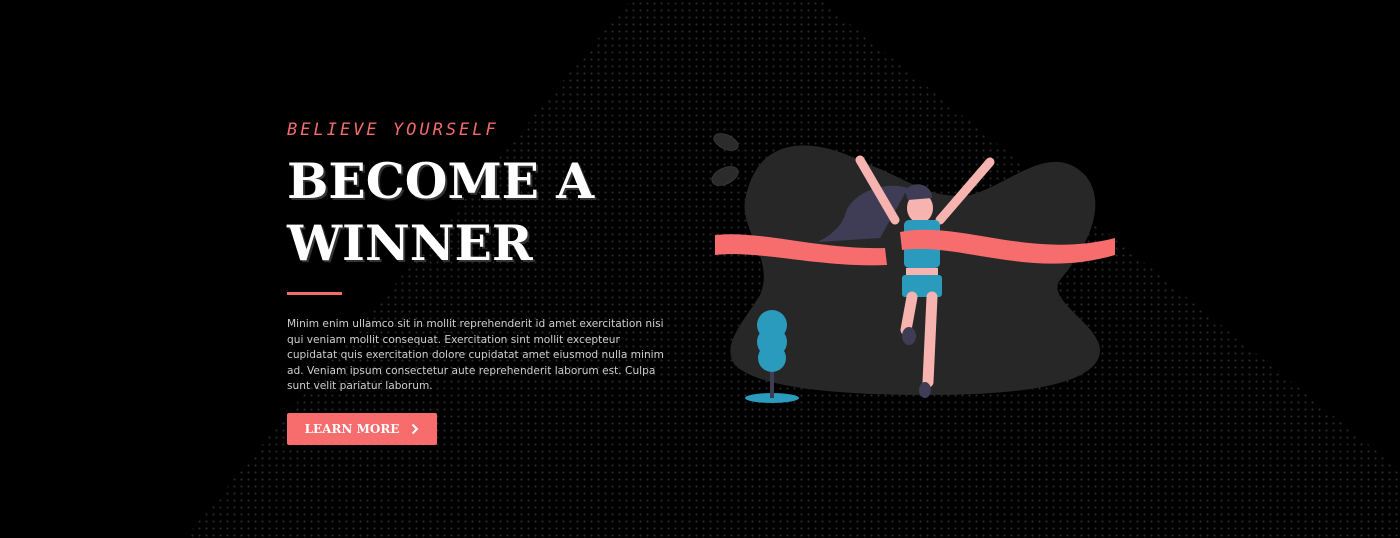  What do you see at coordinates (314, 293) in the screenshot?
I see `title-divider` at bounding box center [314, 293].